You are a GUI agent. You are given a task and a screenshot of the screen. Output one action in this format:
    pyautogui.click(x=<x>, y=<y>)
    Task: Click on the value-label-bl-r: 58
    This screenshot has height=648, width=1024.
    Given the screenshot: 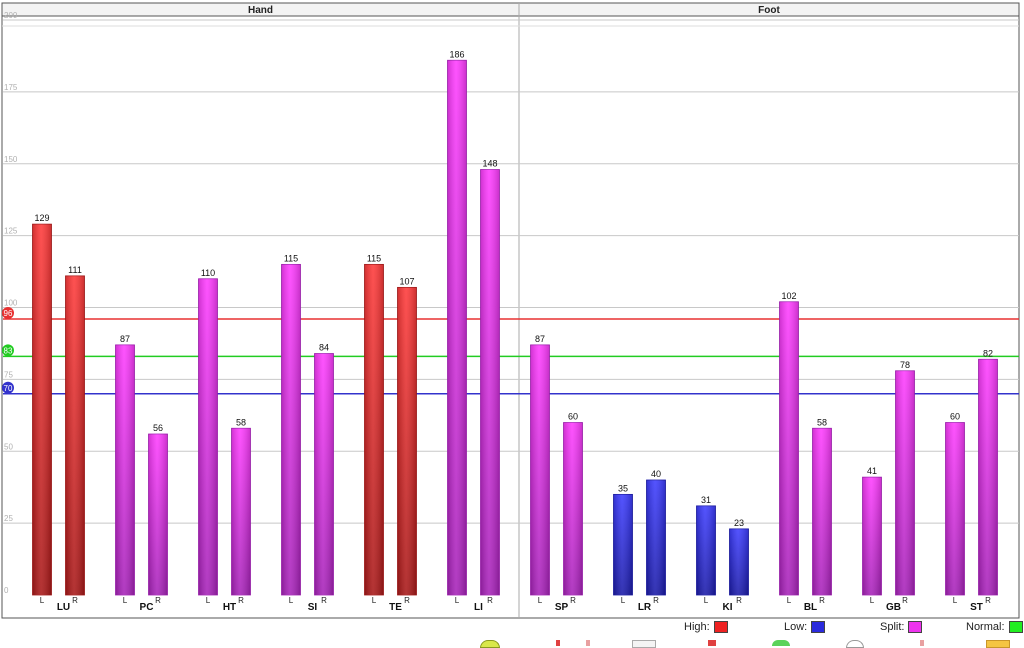 What is the action you would take?
    pyautogui.click(x=822, y=422)
    